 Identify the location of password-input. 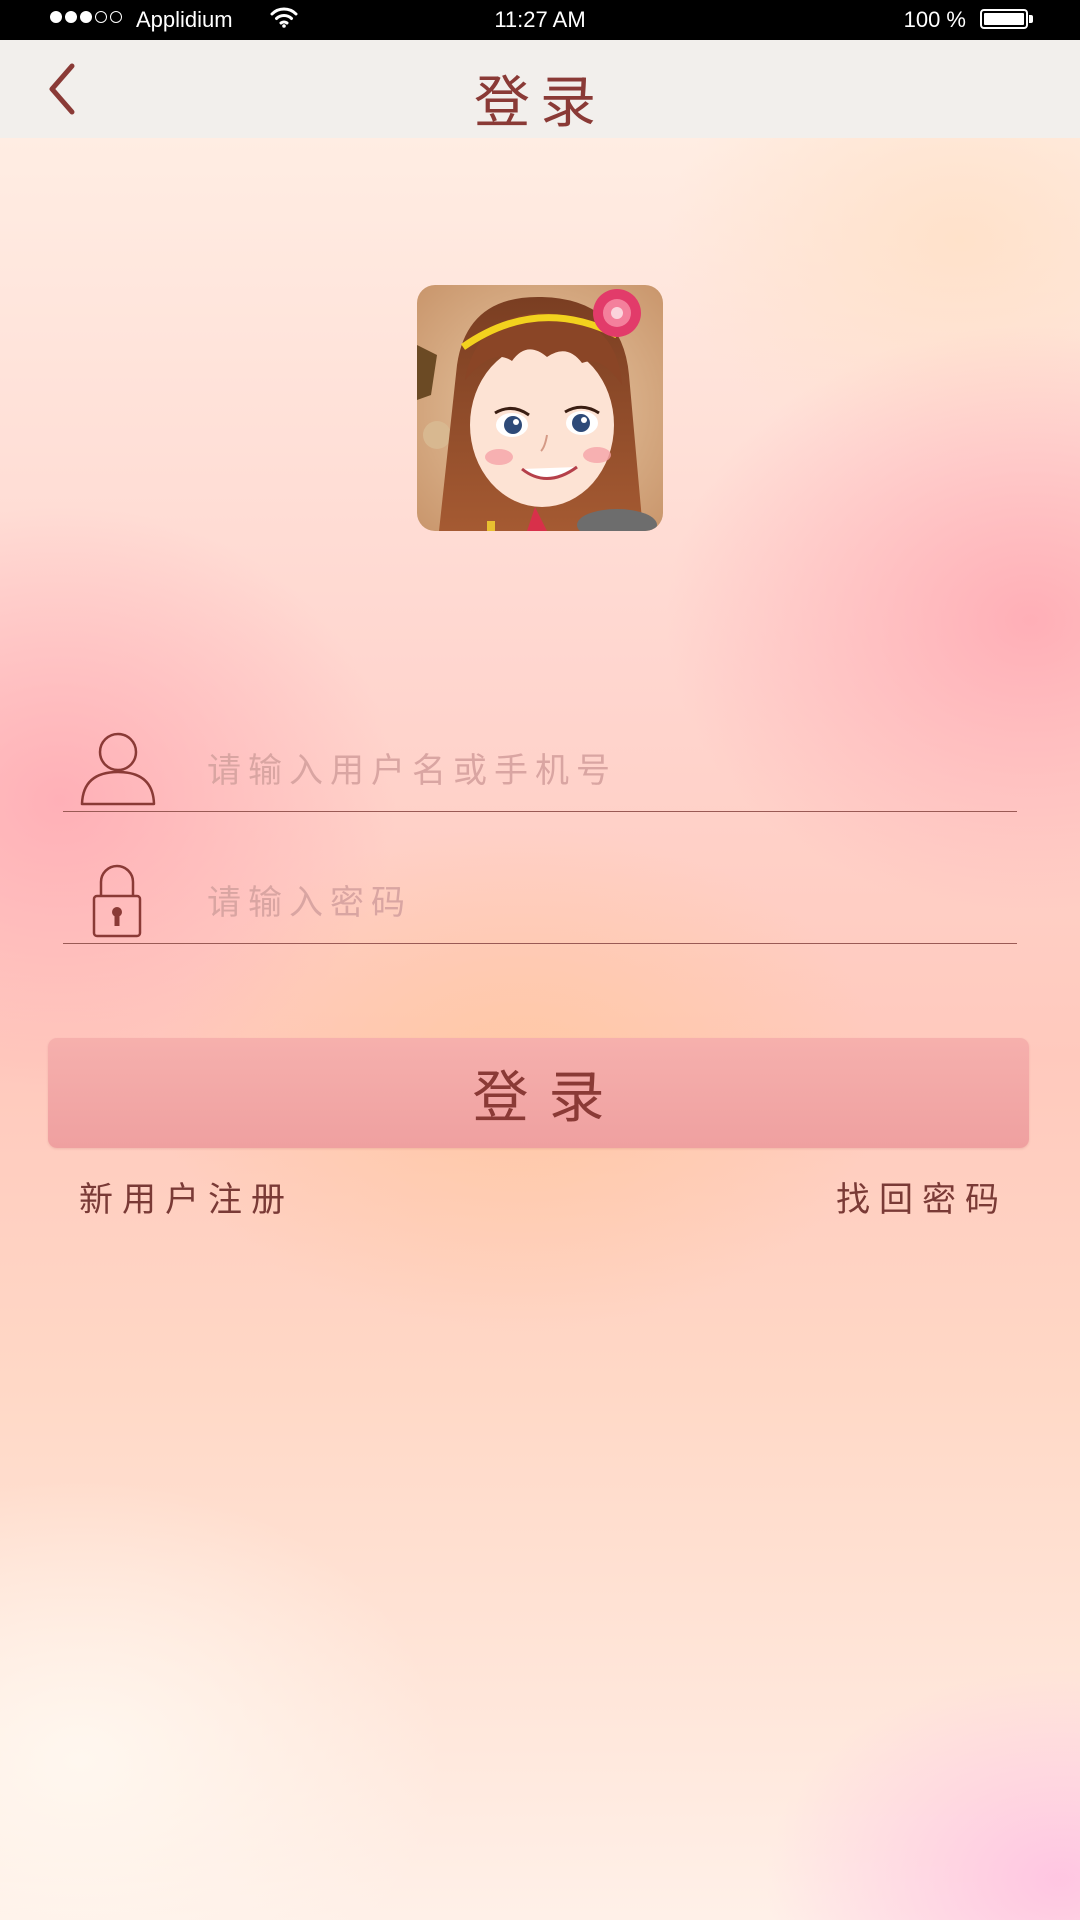
(606, 903).